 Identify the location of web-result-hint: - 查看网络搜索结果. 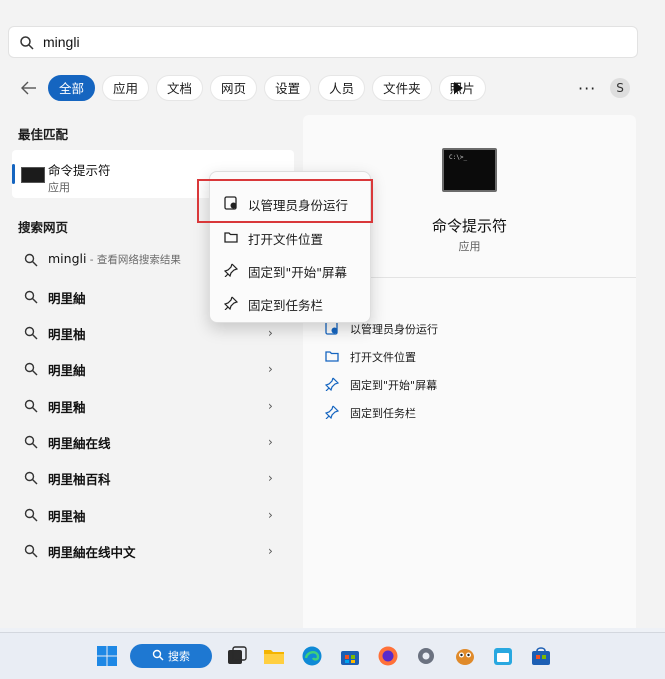
(133, 260).